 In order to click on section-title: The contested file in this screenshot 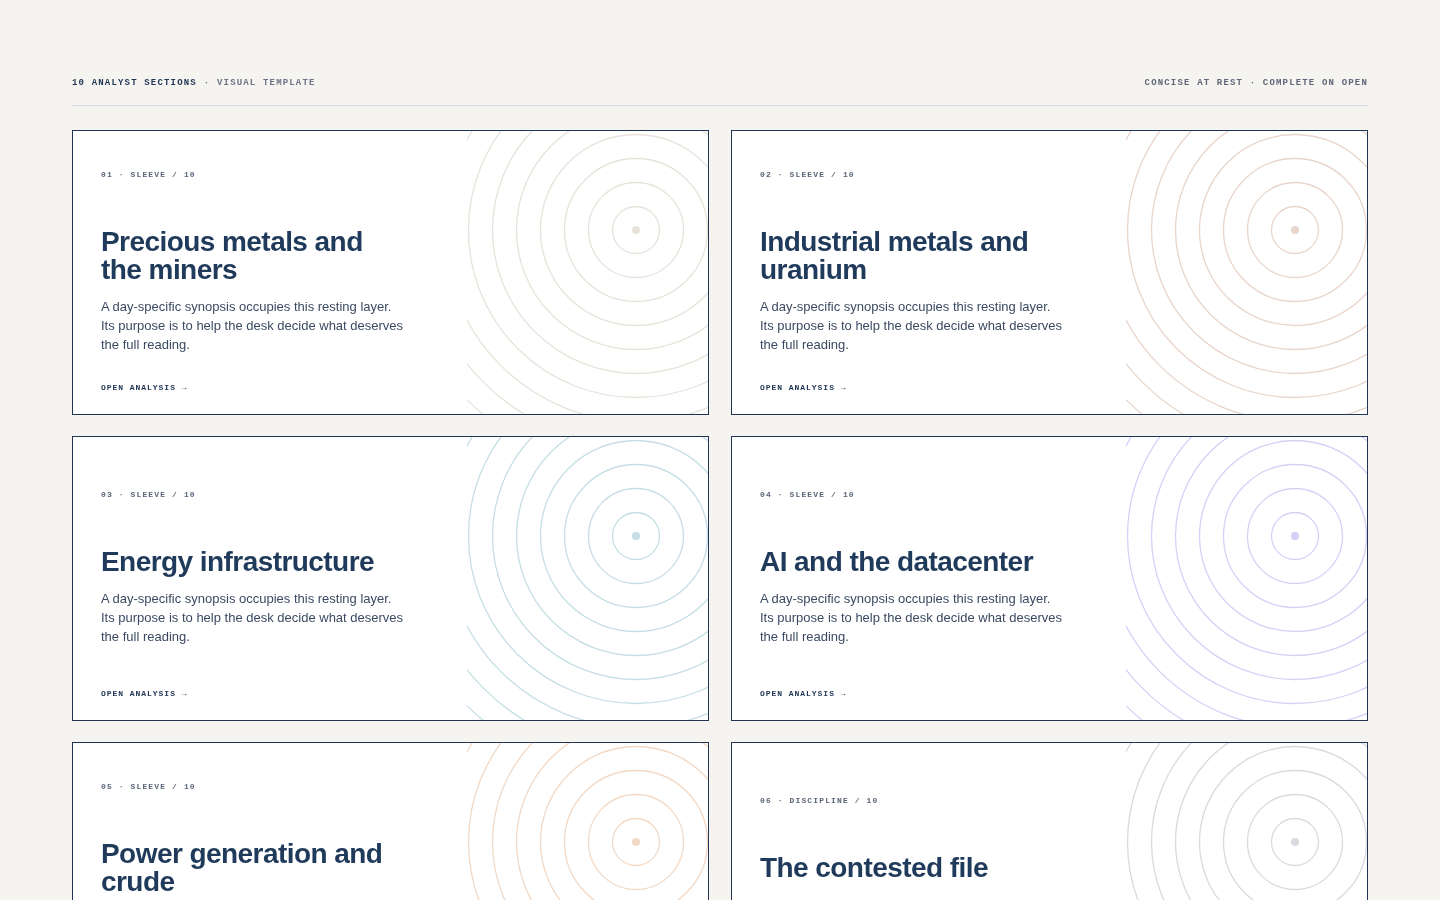, I will do `click(874, 867)`.